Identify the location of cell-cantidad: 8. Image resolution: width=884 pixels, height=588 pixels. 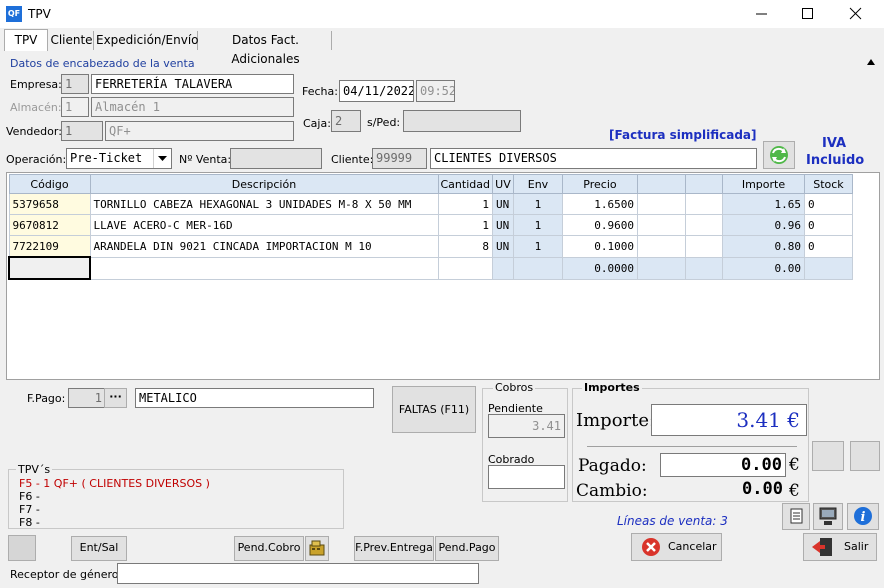
(465, 246).